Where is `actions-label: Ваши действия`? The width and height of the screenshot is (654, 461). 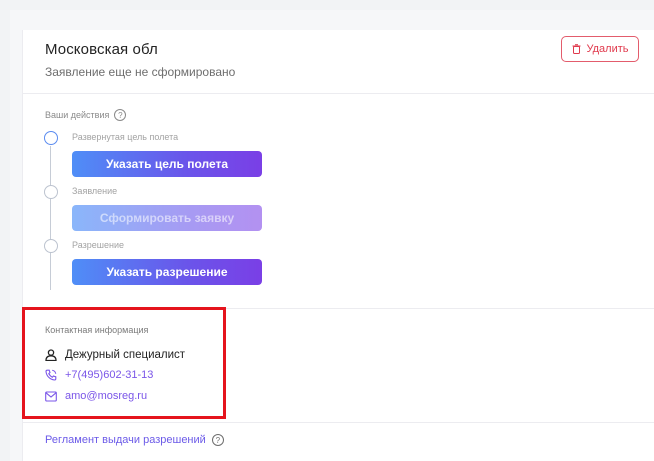 actions-label: Ваши действия is located at coordinates (77, 115).